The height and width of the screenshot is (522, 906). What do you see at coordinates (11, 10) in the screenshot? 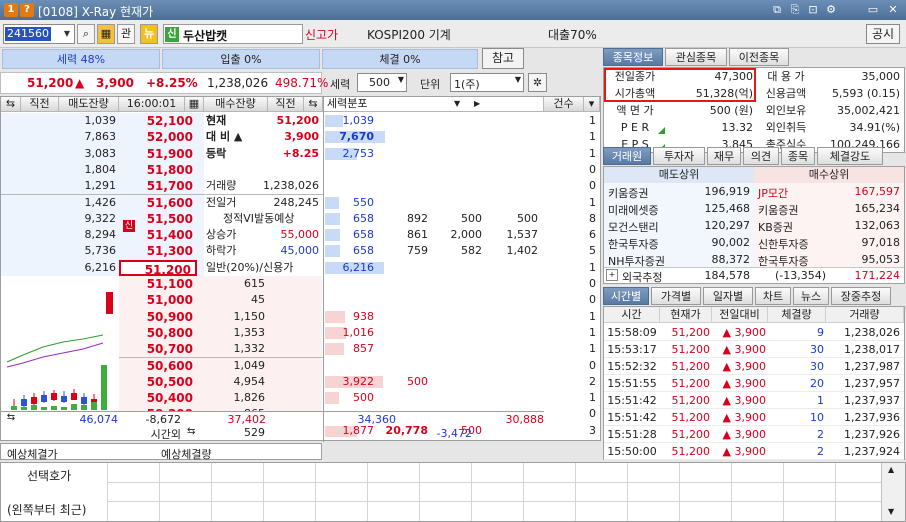
I see `app-badge-icon: 1` at bounding box center [11, 10].